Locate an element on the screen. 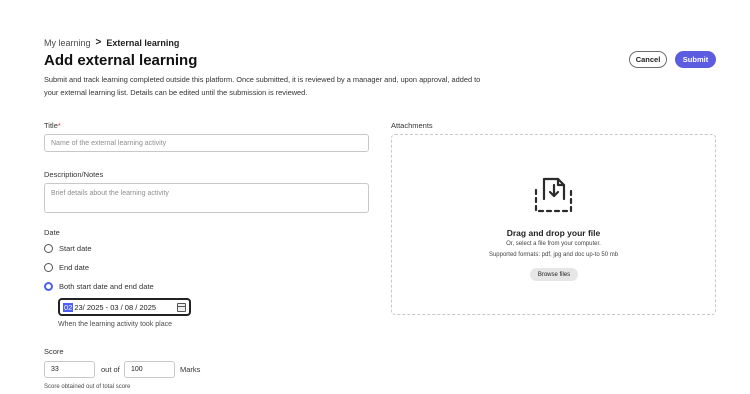  submit-button: Submit is located at coordinates (695, 59).